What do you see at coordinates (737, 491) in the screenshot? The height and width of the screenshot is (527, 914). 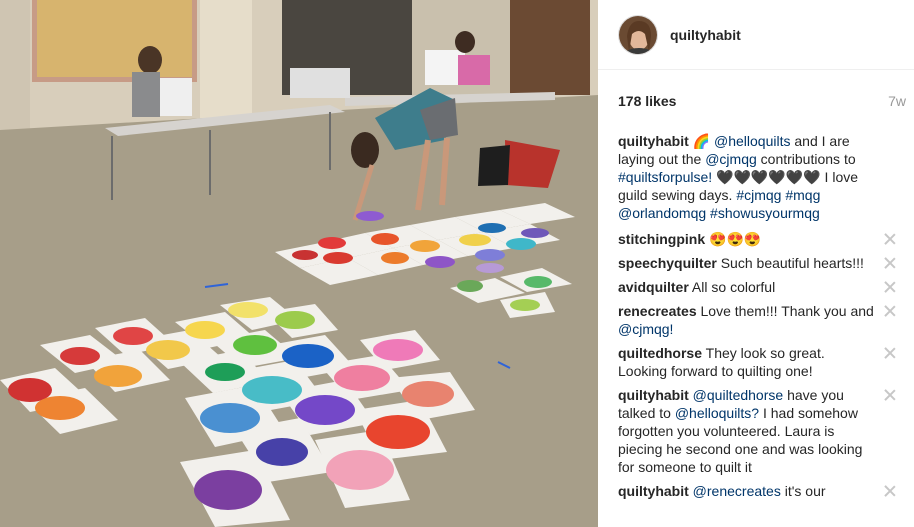 I see `mention-link: @renecreates` at bounding box center [737, 491].